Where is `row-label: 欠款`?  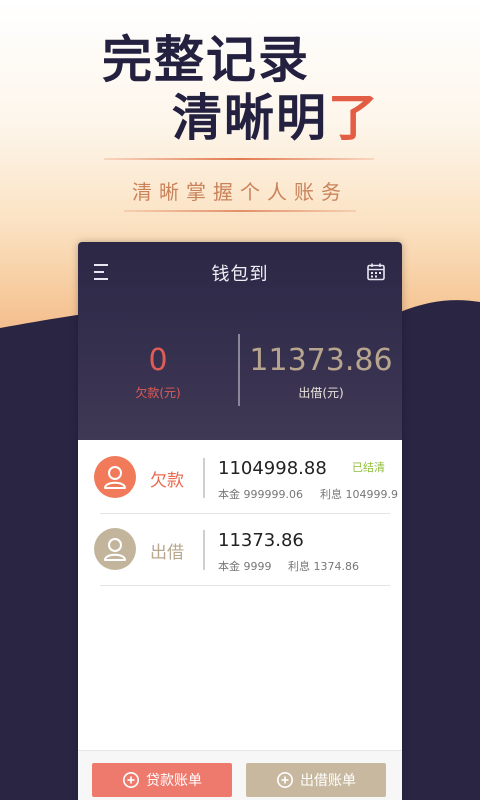
row-label: 欠款 is located at coordinates (167, 481).